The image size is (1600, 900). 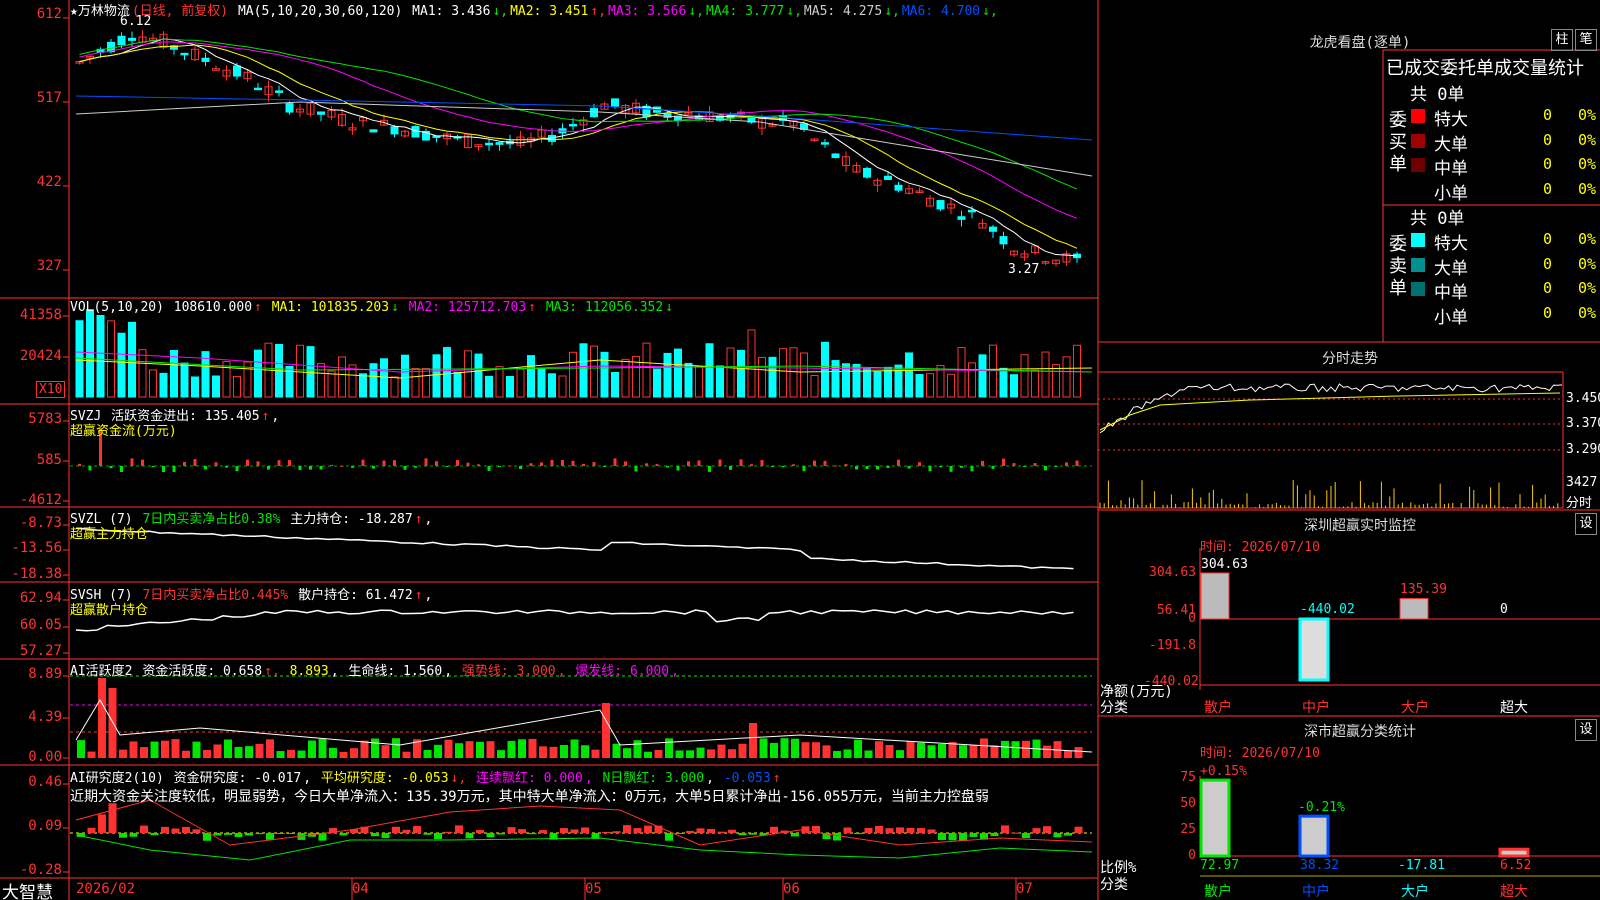 What do you see at coordinates (1548, 288) in the screenshot?
I see `sell-row-count: 0` at bounding box center [1548, 288].